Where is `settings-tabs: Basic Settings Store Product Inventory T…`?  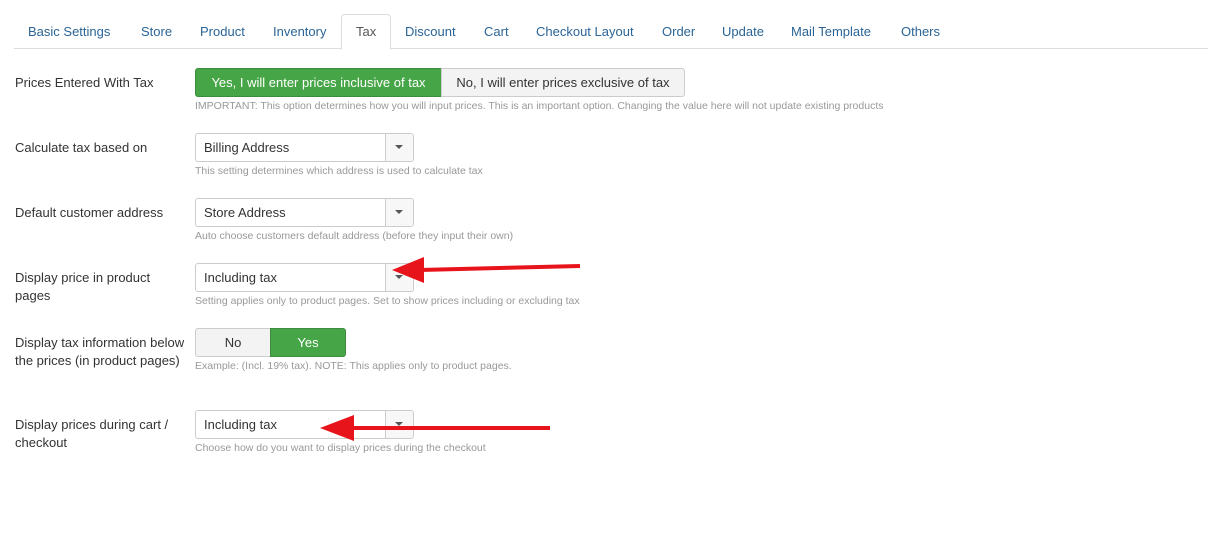
settings-tabs: Basic Settings Store Product Inventory T… is located at coordinates (611, 32).